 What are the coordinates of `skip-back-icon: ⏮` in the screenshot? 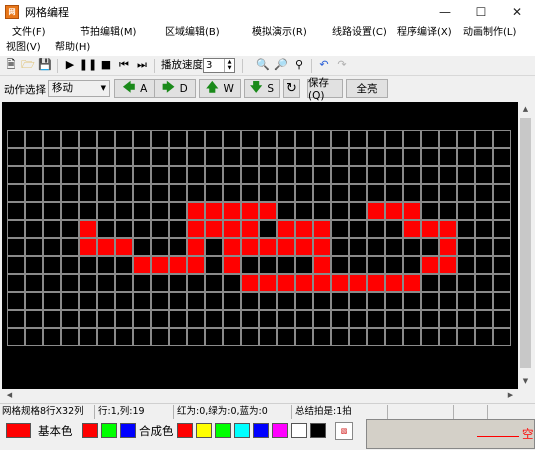 It's located at (124, 65).